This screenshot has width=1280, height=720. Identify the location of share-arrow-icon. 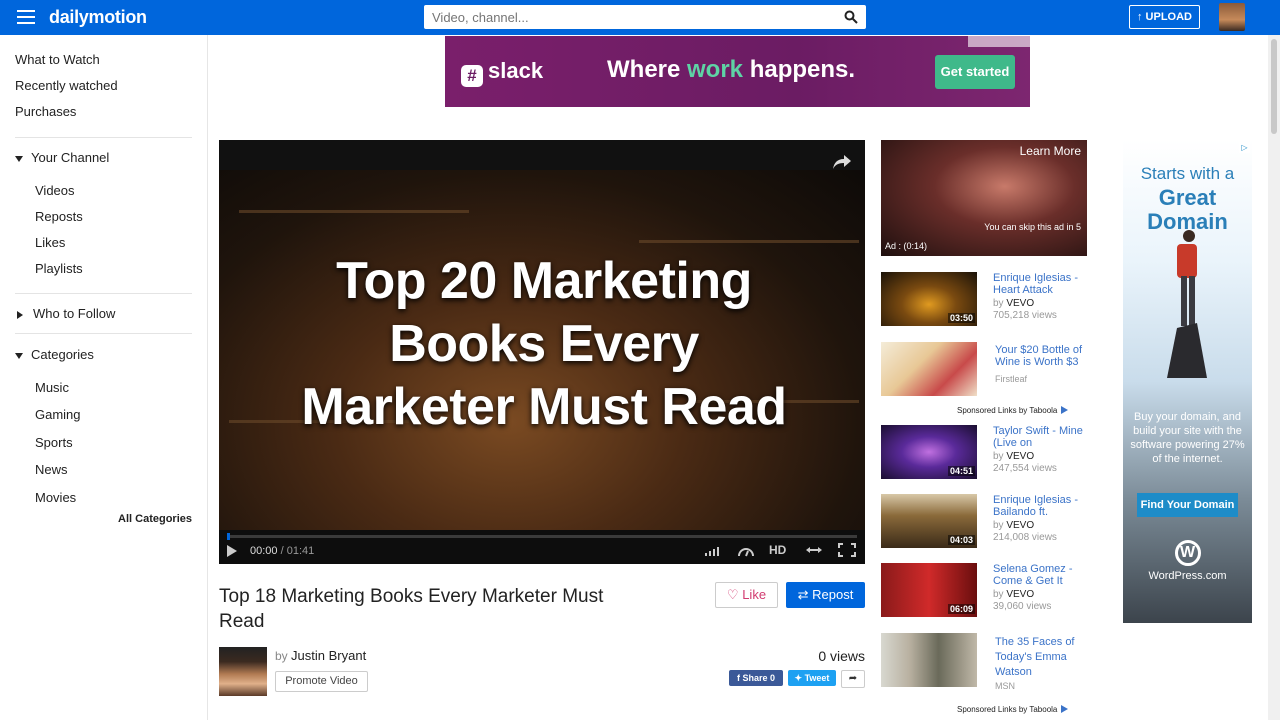
(842, 162).